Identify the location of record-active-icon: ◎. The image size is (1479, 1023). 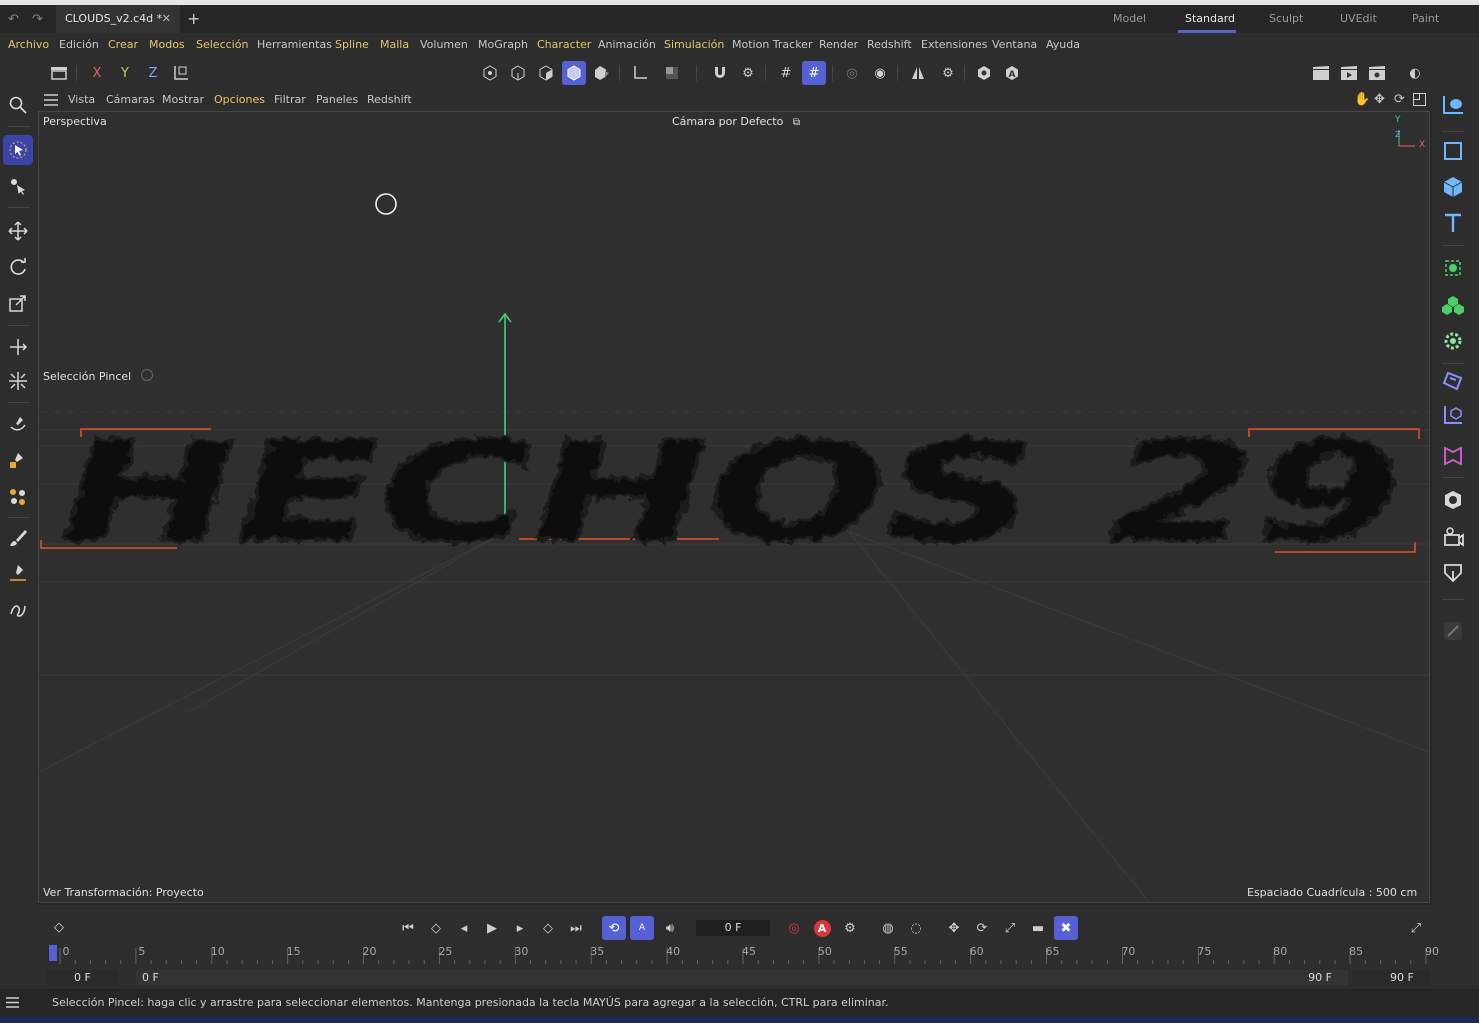
(794, 928).